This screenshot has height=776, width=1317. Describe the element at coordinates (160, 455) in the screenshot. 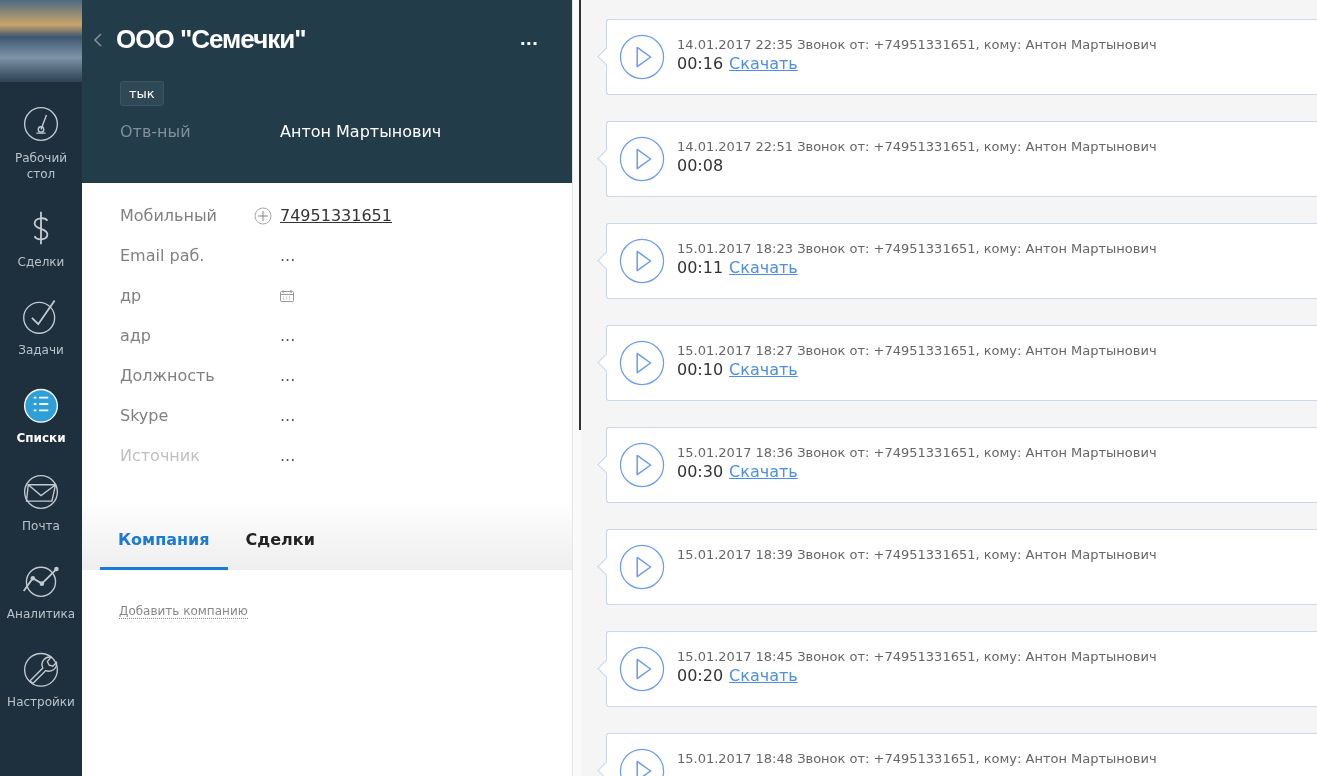

I see `field-label: Источник` at that location.